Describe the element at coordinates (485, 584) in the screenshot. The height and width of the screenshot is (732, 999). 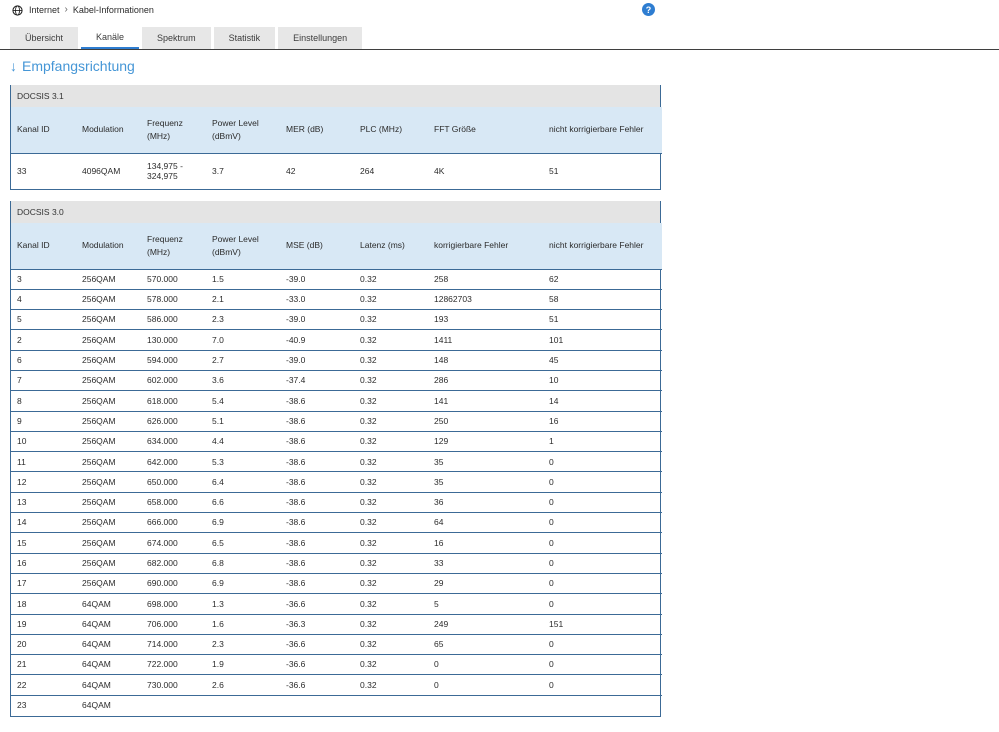
I see `cell: 29` at that location.